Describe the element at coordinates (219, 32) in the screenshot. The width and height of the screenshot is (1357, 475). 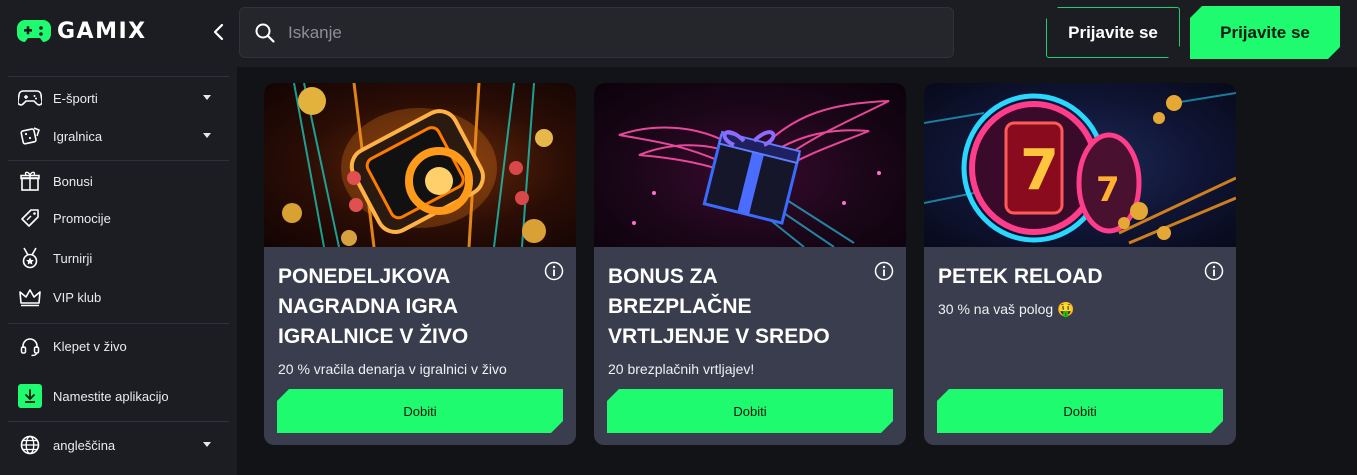
I see `collapse-sidebar-icon` at that location.